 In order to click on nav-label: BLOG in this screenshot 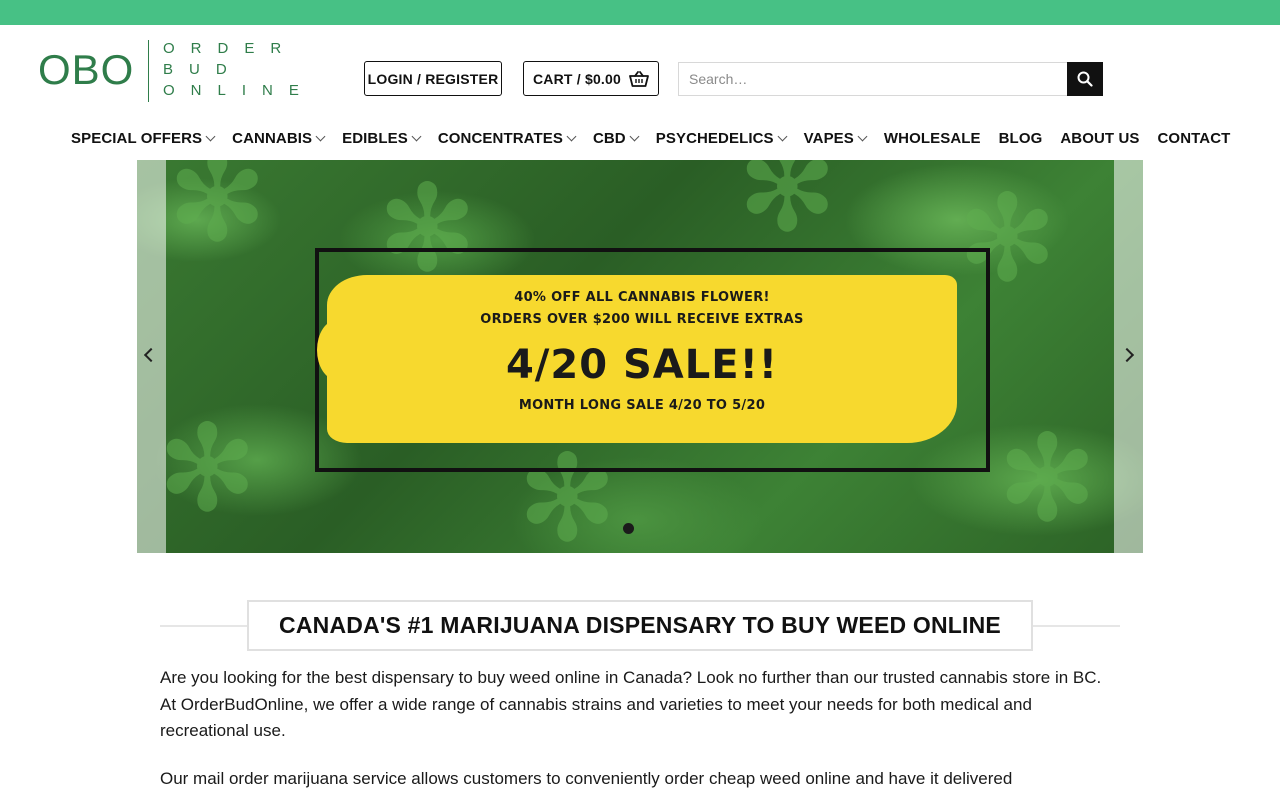, I will do `click(1020, 138)`.